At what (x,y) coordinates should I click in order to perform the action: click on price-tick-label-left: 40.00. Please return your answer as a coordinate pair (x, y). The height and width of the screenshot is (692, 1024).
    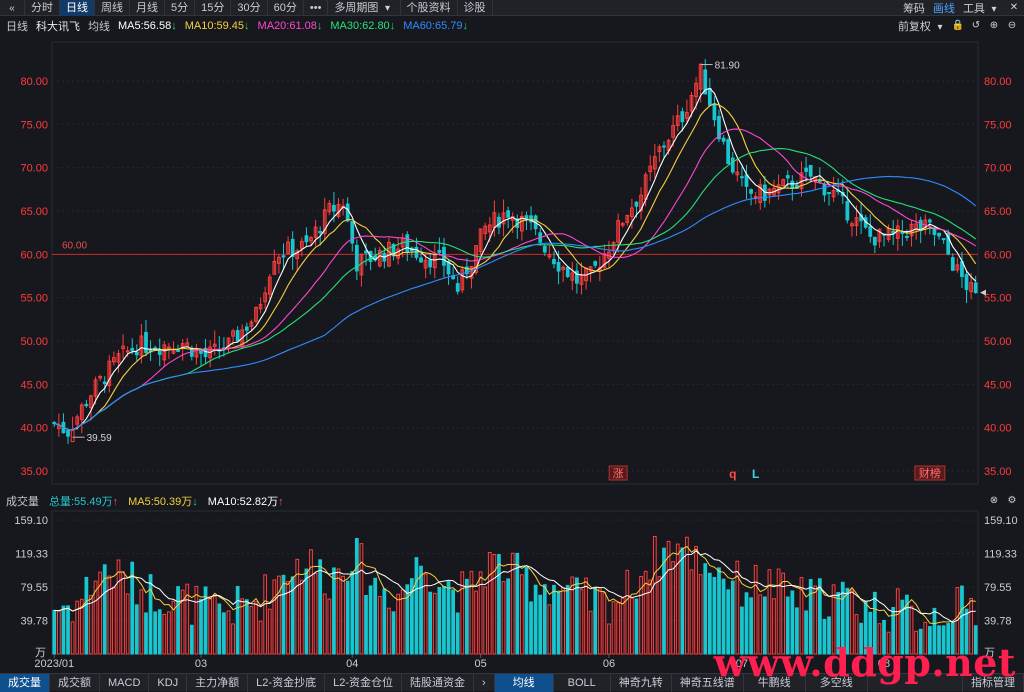
    Looking at the image, I should click on (34, 429).